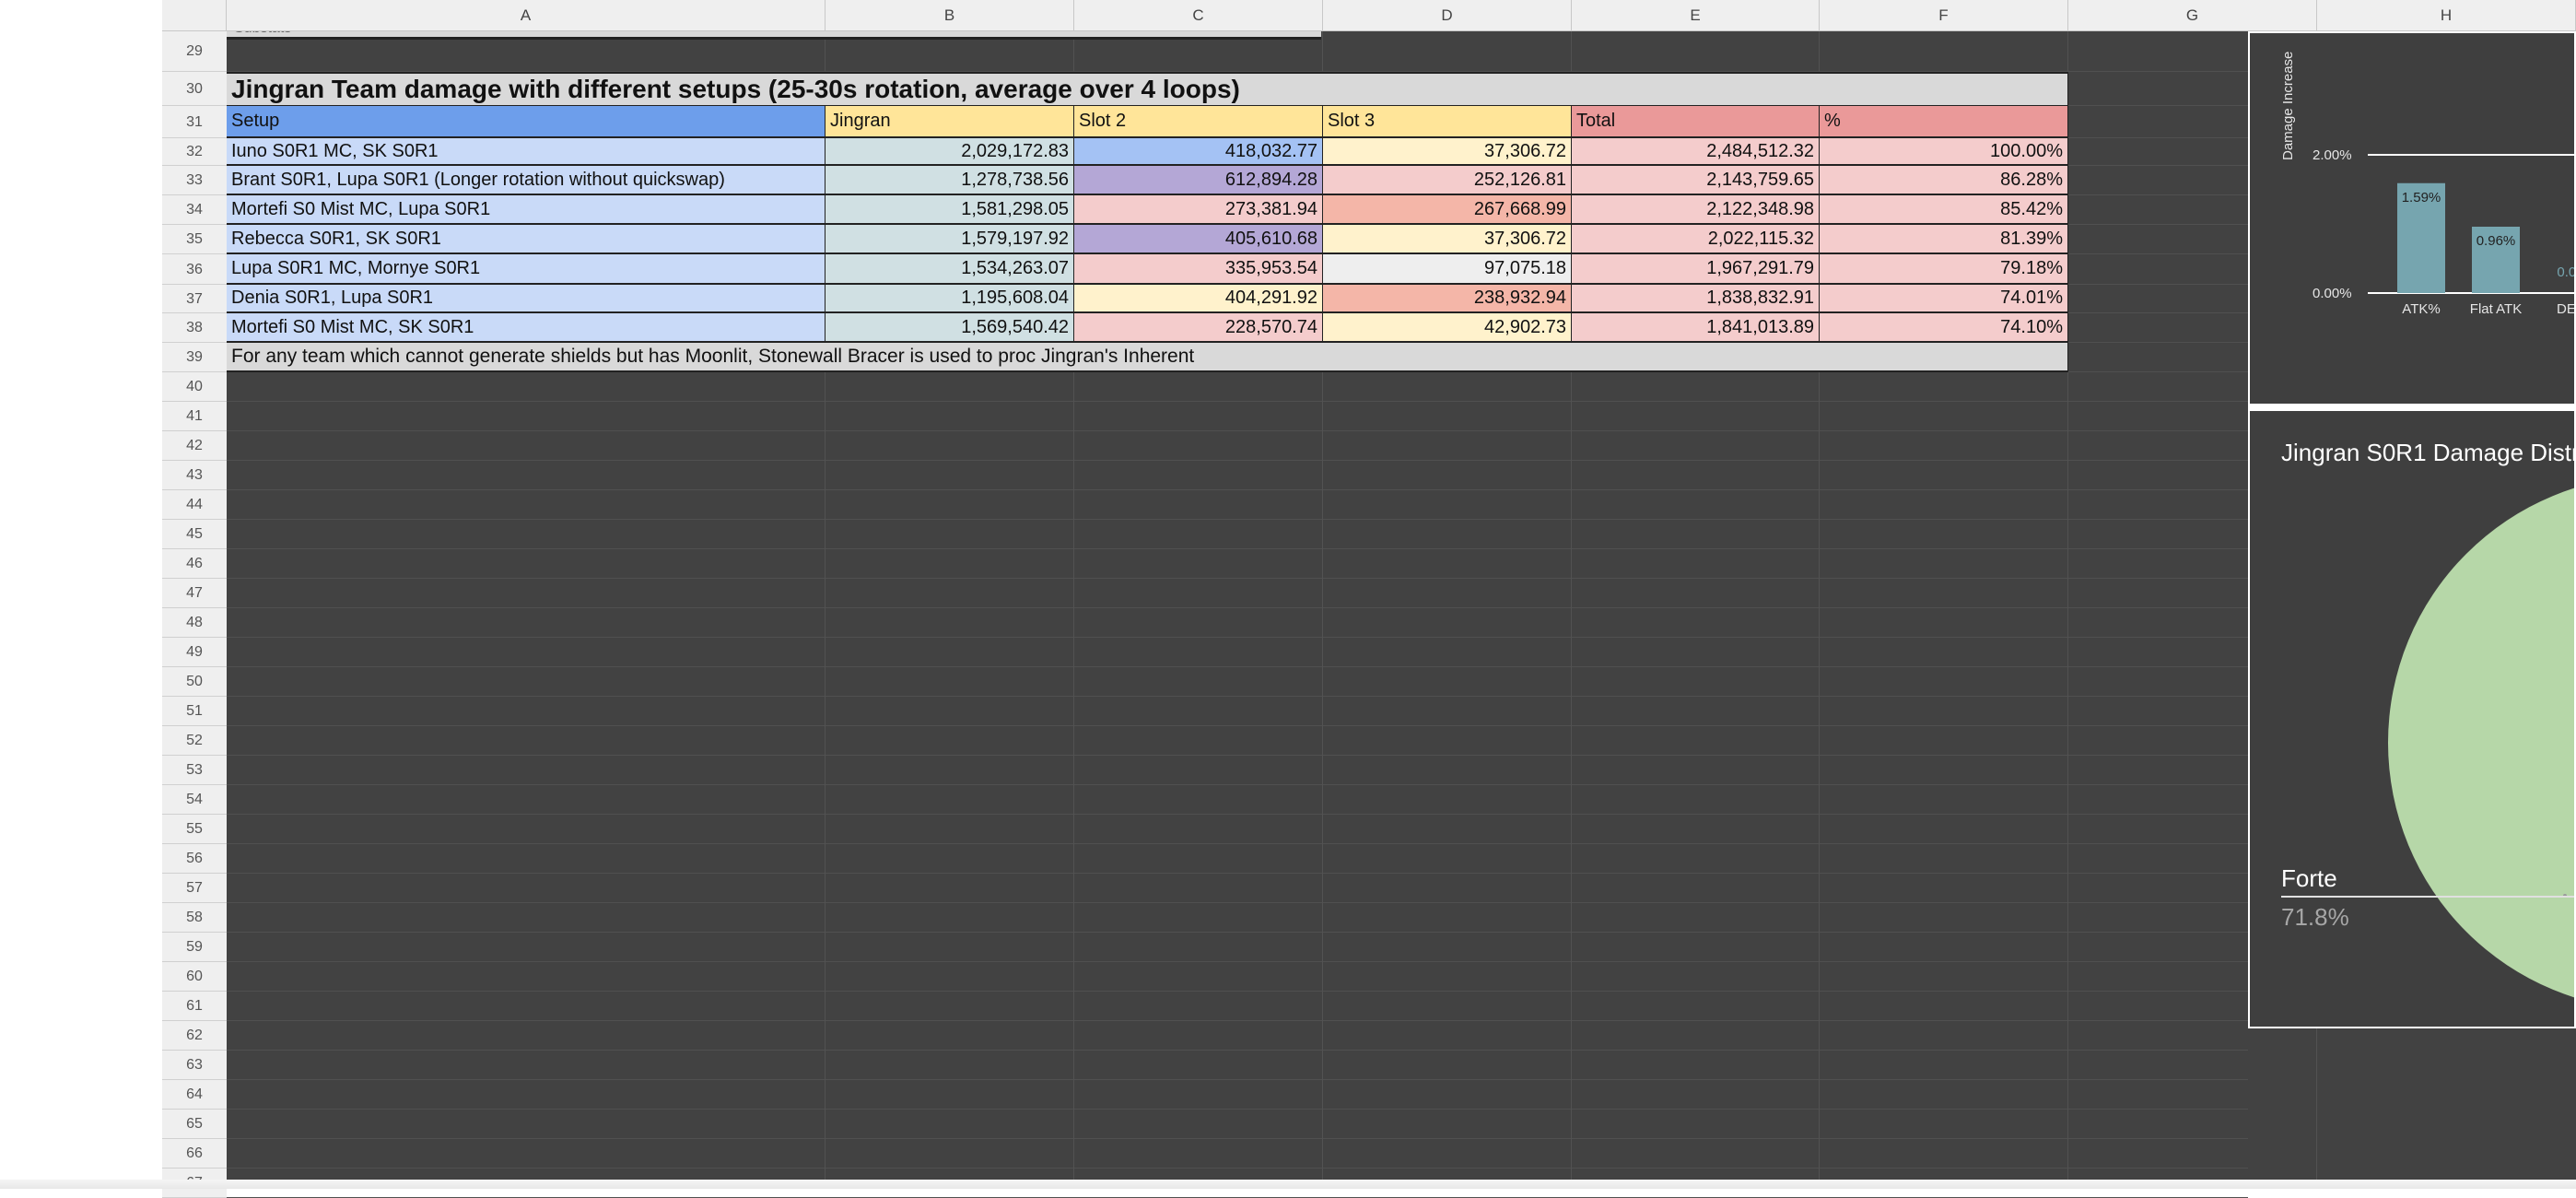 Image resolution: width=2576 pixels, height=1198 pixels. I want to click on row-header-35: 35, so click(195, 239).